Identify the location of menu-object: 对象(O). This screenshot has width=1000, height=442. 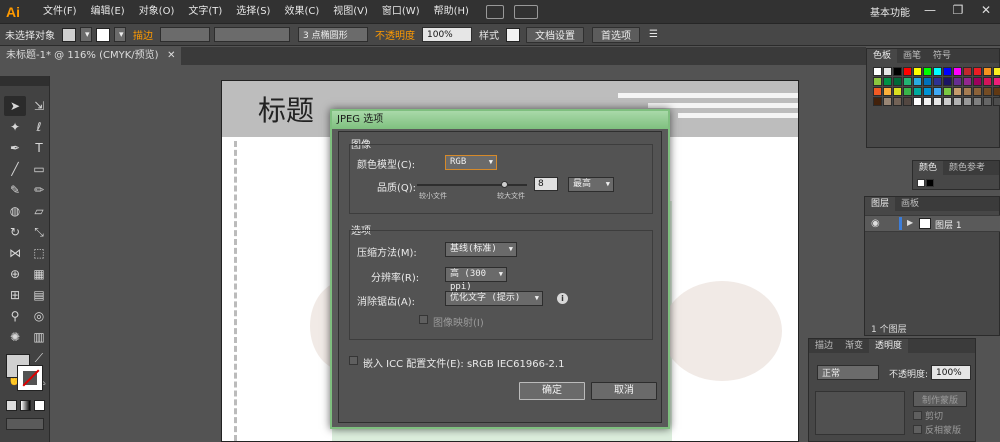
(157, 12).